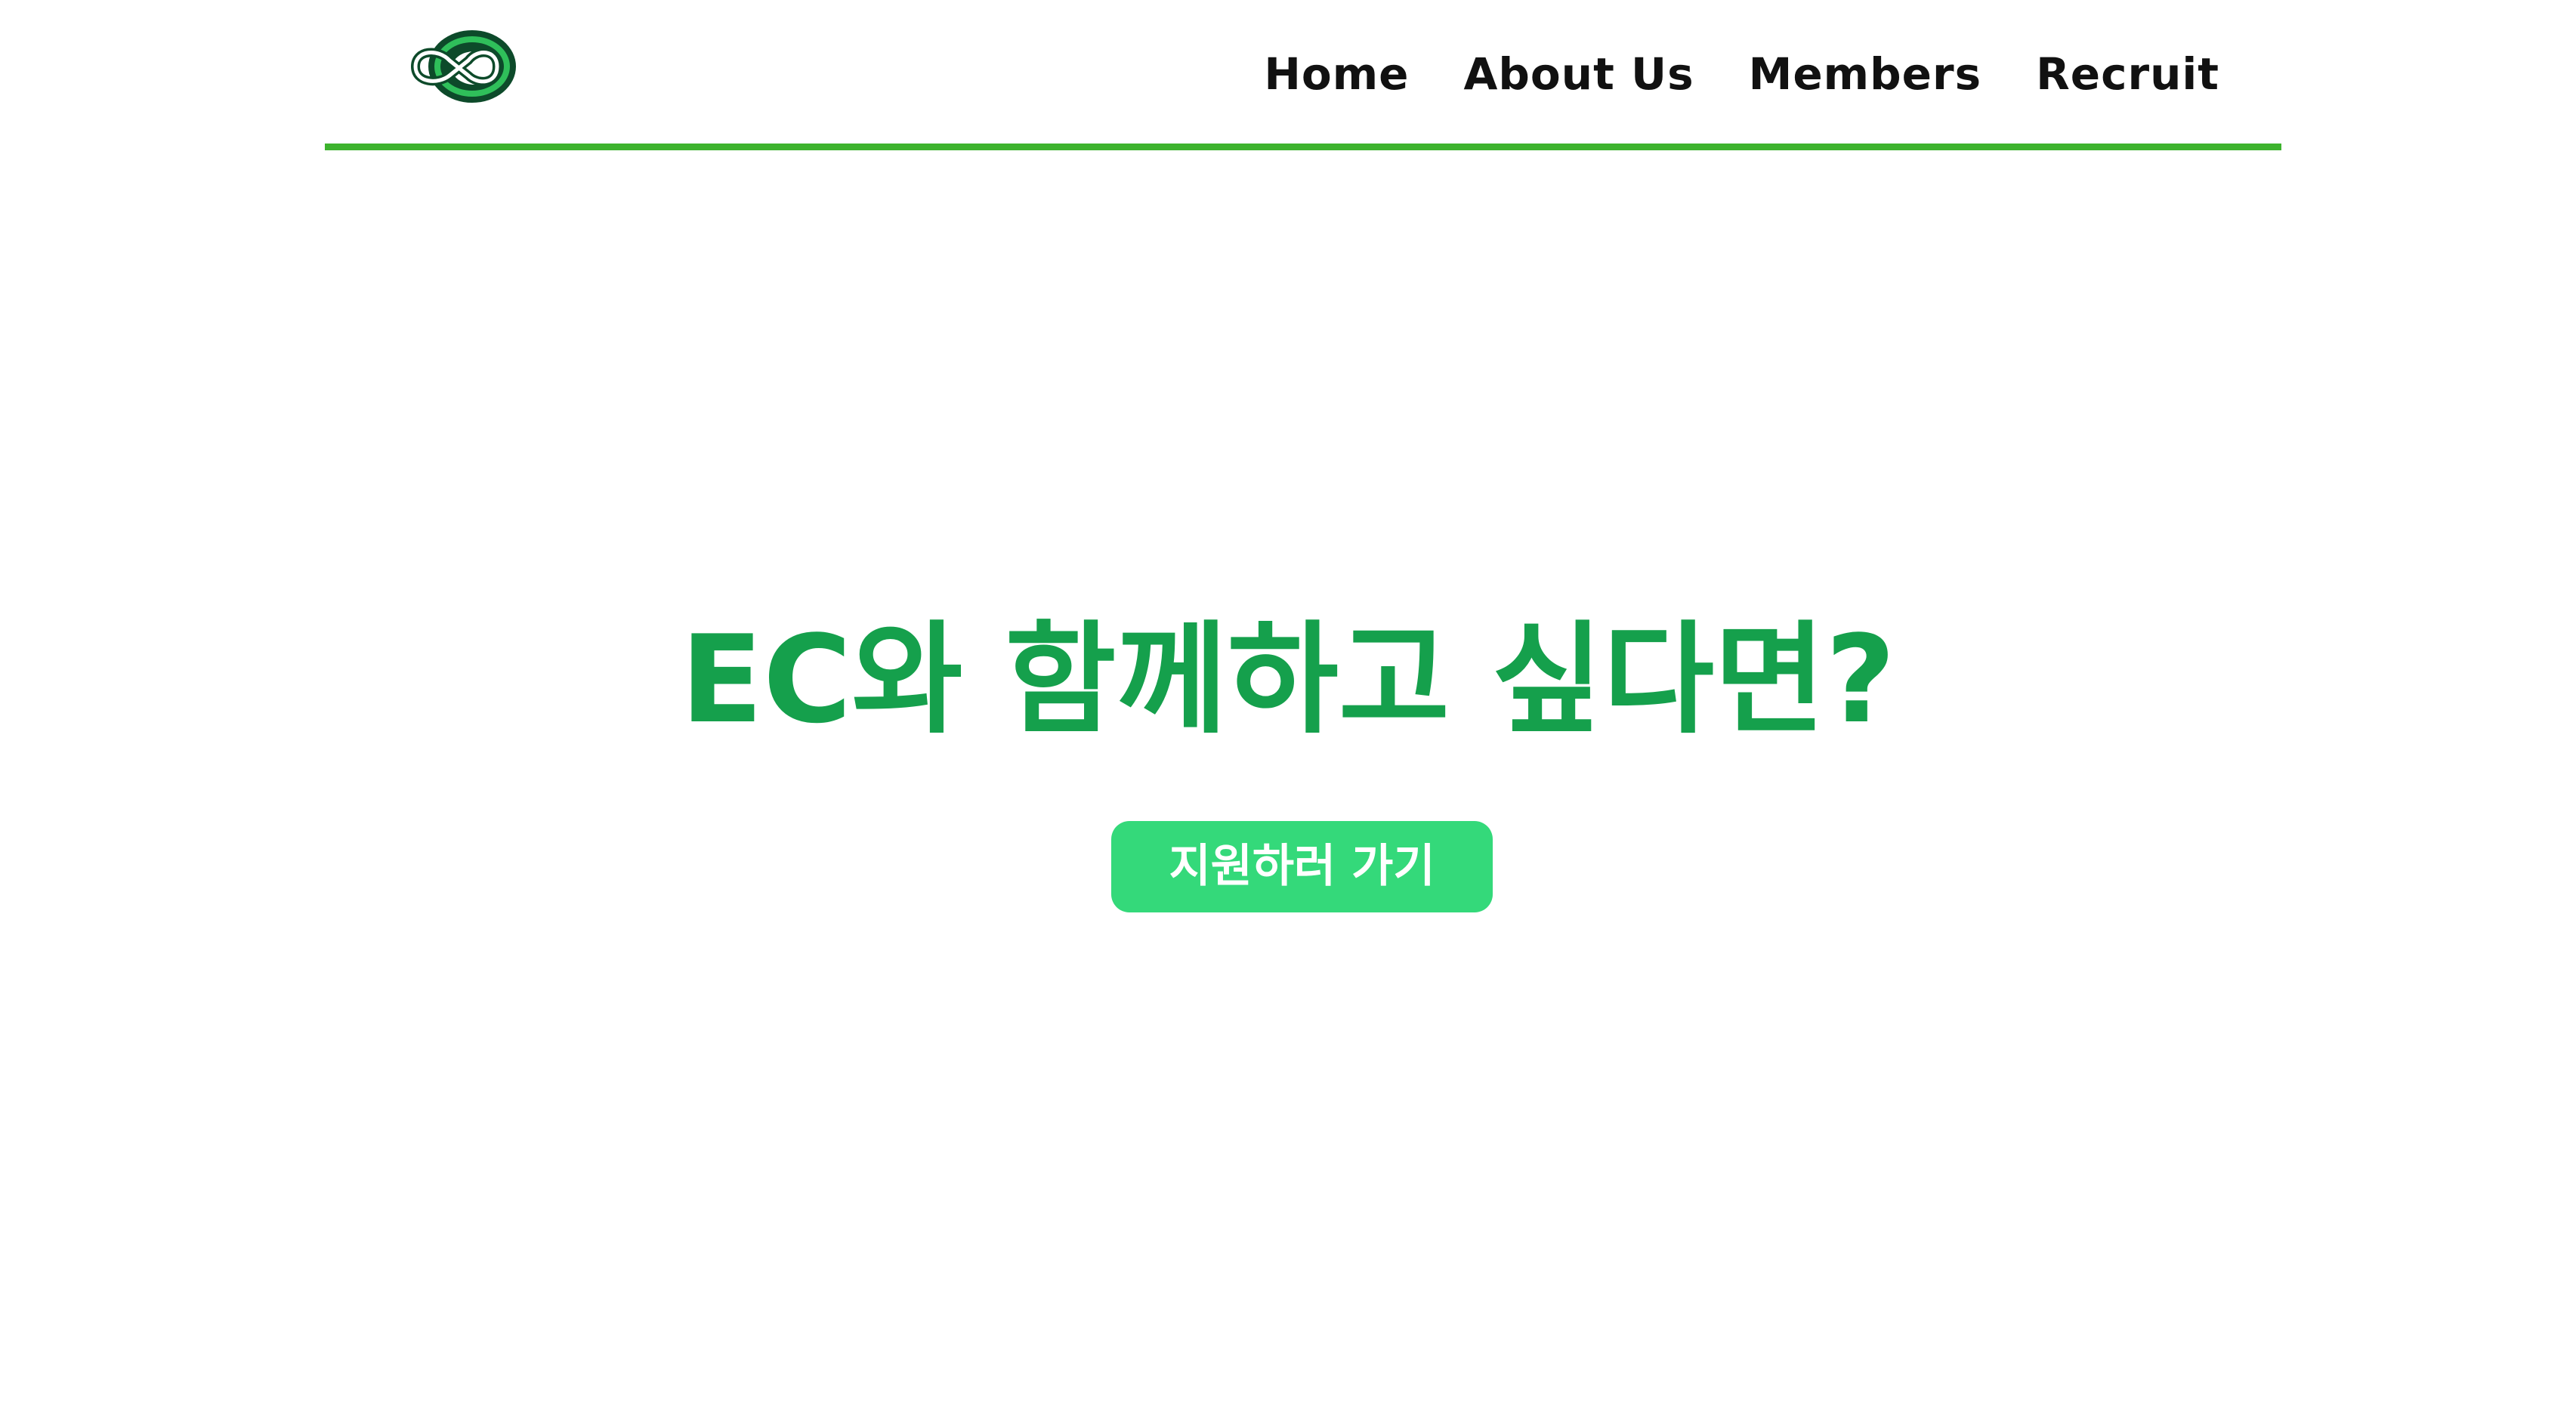 The width and height of the screenshot is (2576, 1420). I want to click on apply-button: 지원하러 가기, so click(1302, 866).